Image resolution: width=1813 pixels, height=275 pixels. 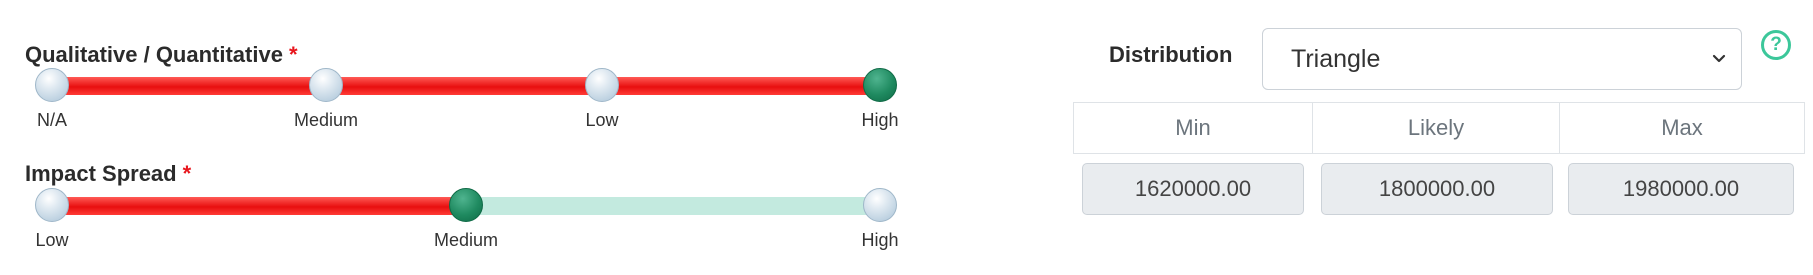 I want to click on qualitative-quantitative-slider: N/A Medium Low High, so click(x=467, y=99).